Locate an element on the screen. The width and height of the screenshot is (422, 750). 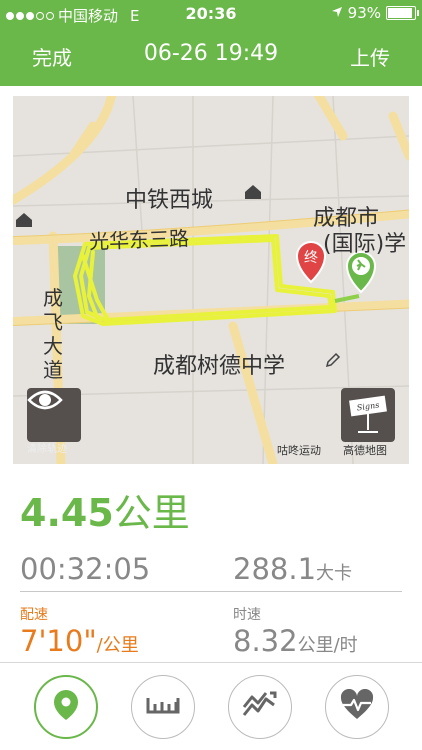
status-bar: 中国移动 E 20:36 93% is located at coordinates (211, 14).